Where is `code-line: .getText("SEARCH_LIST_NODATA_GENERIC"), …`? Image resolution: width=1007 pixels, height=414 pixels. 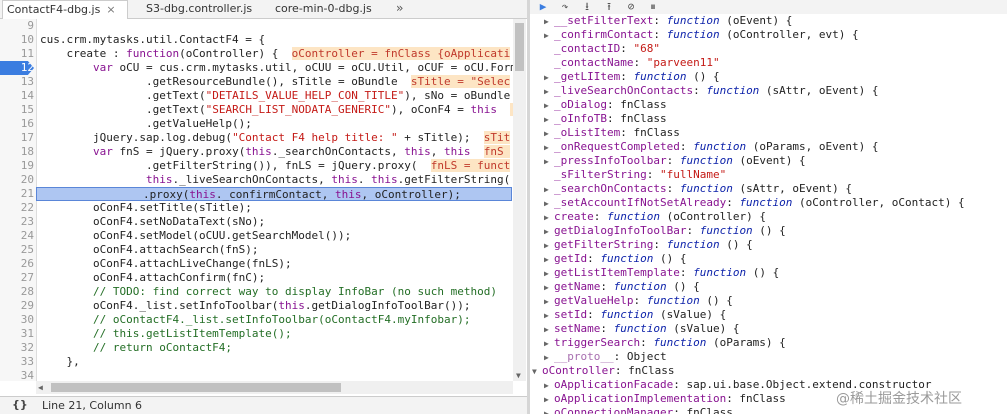 code-line: .getText("SEARCH_LIST_NODATA_GENERIC"), … is located at coordinates (276, 110).